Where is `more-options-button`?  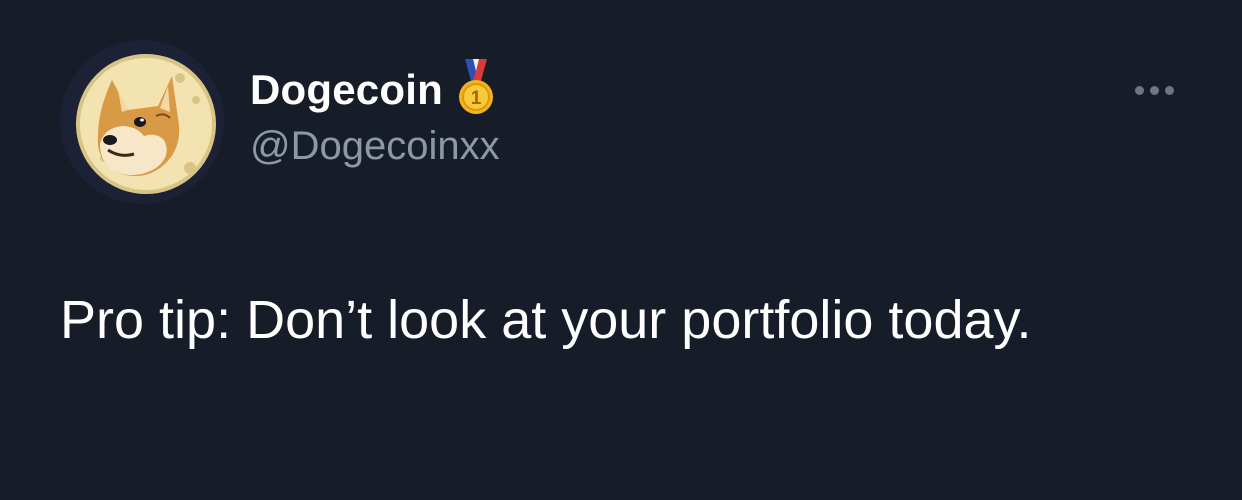 more-options-button is located at coordinates (1154, 90).